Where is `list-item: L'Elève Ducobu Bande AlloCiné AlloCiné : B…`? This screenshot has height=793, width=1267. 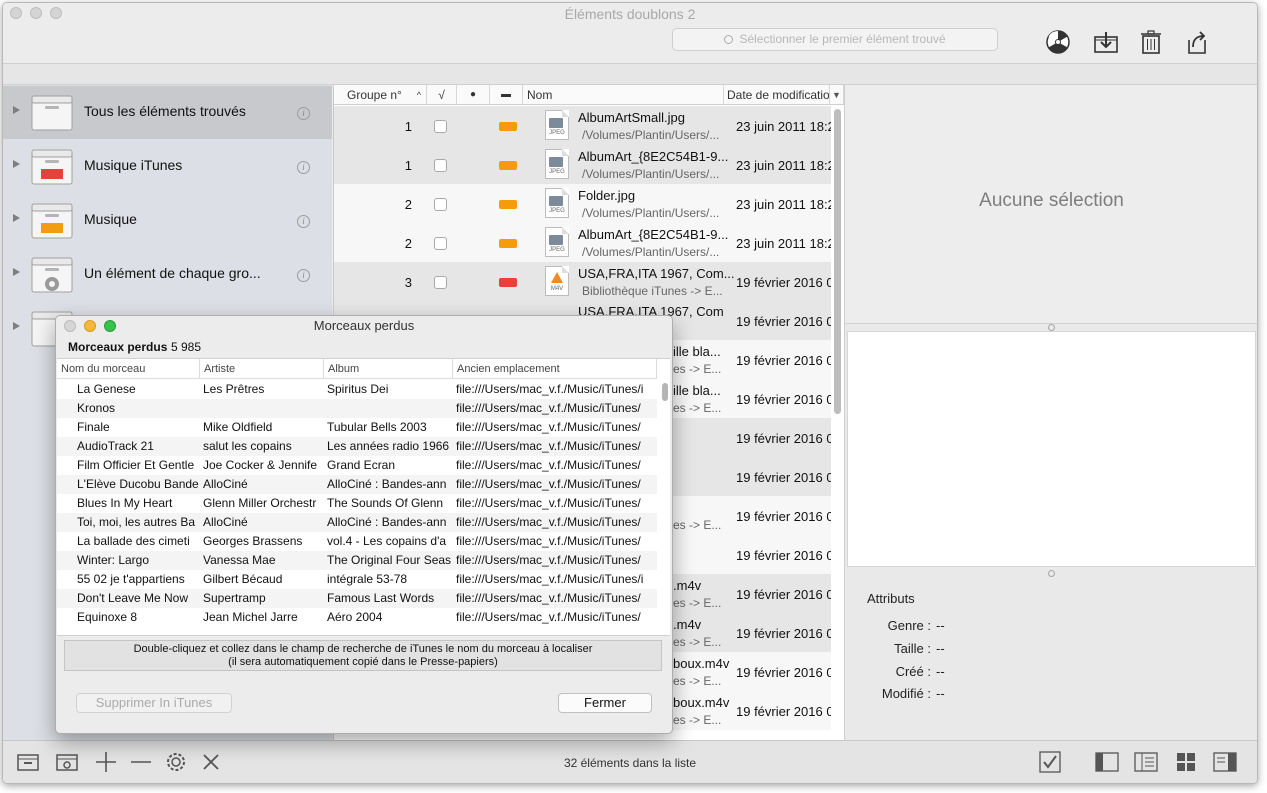 list-item: L'Elève Ducobu Bande AlloCiné AlloCiné : B… is located at coordinates (357, 484).